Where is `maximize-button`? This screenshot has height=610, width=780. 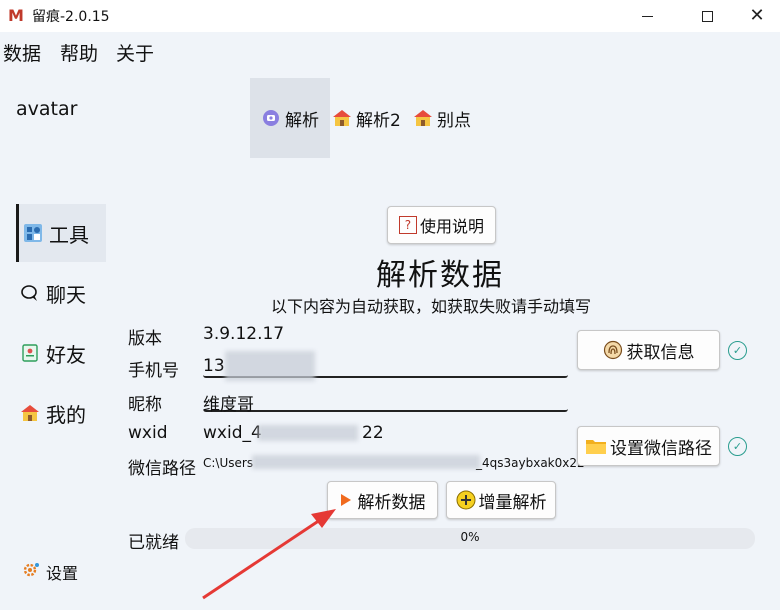
maximize-button is located at coordinates (707, 16).